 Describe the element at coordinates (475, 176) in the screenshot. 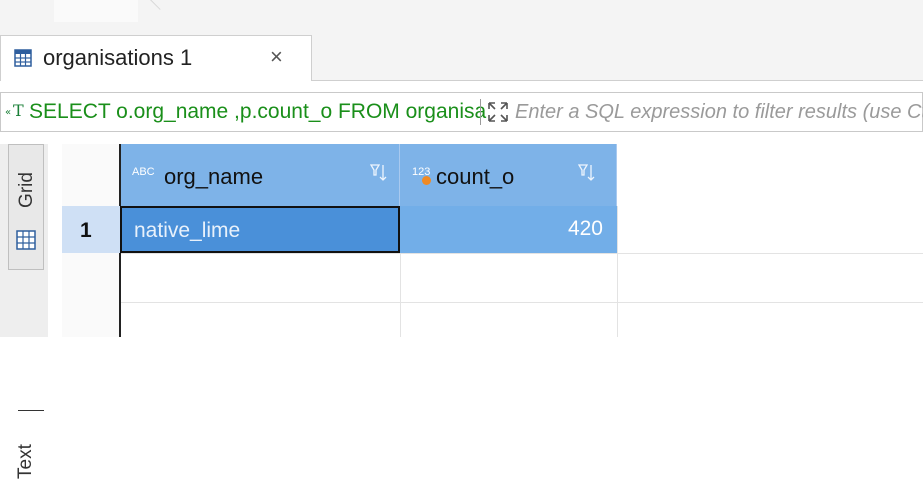

I see `column-name: count_o` at that location.